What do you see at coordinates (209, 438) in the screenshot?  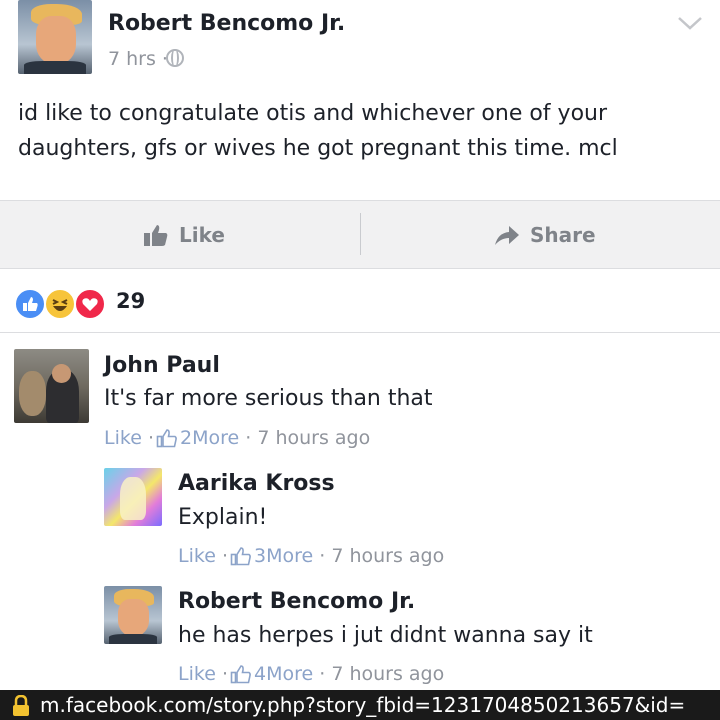 I see `reaction-more-link: 2More` at bounding box center [209, 438].